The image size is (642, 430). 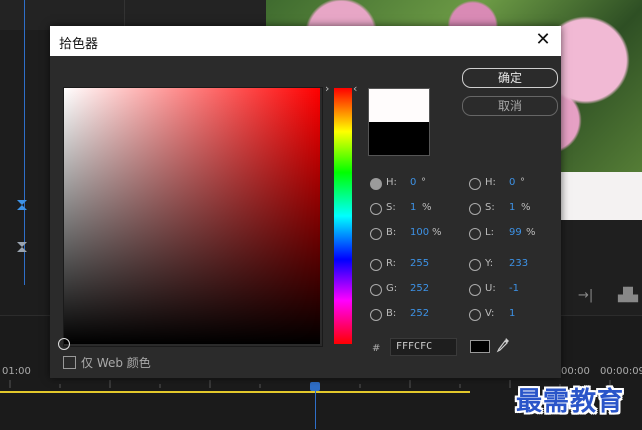 What do you see at coordinates (392, 288) in the screenshot?
I see `field-label: G:` at bounding box center [392, 288].